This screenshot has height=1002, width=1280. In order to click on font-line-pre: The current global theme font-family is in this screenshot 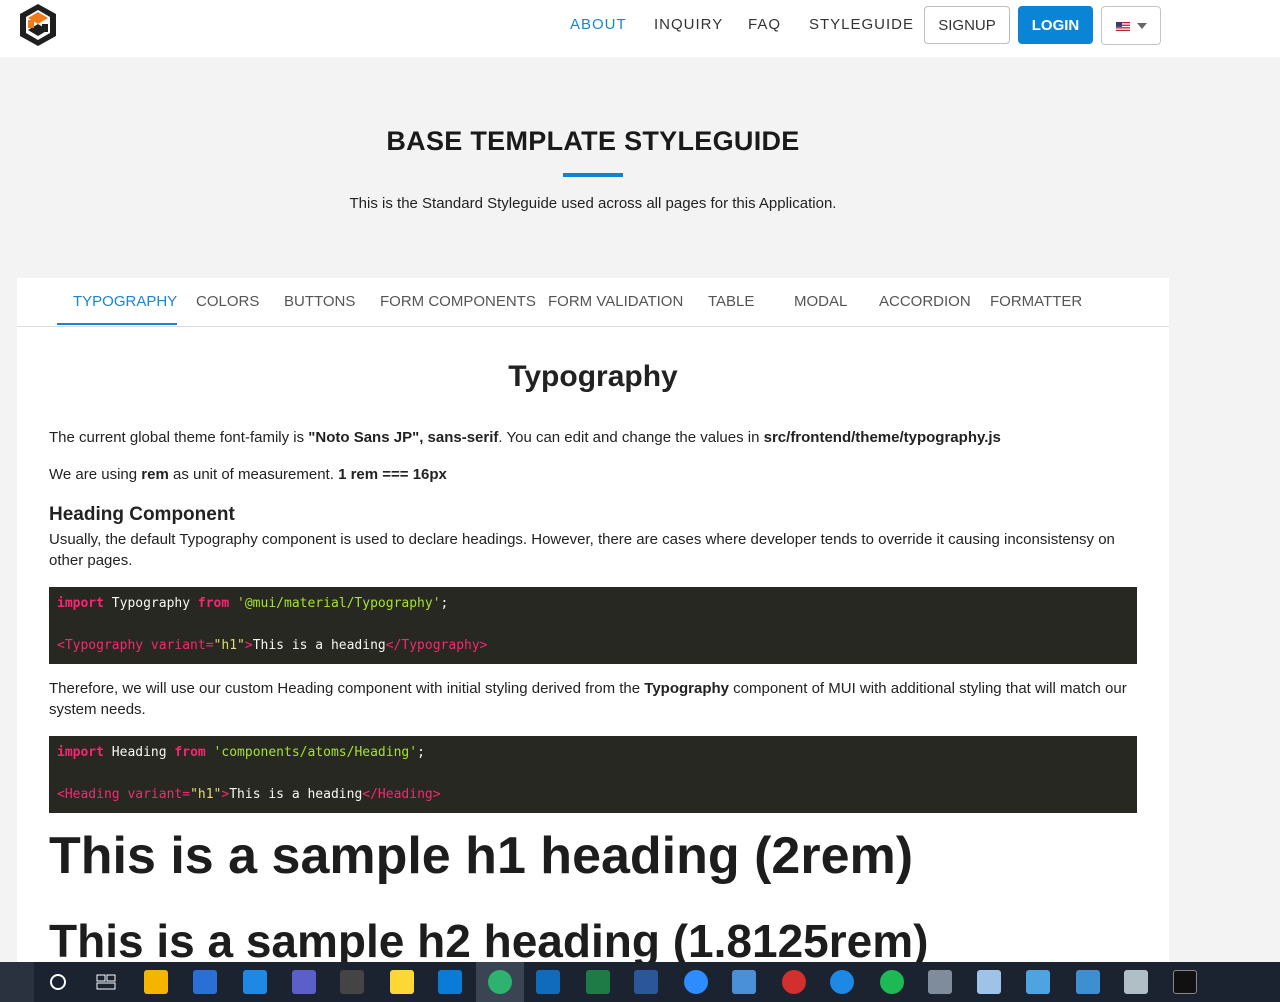, I will do `click(179, 437)`.